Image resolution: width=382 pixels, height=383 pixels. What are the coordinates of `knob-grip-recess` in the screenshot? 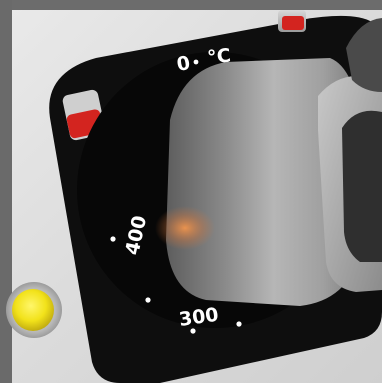 It's located at (362, 186).